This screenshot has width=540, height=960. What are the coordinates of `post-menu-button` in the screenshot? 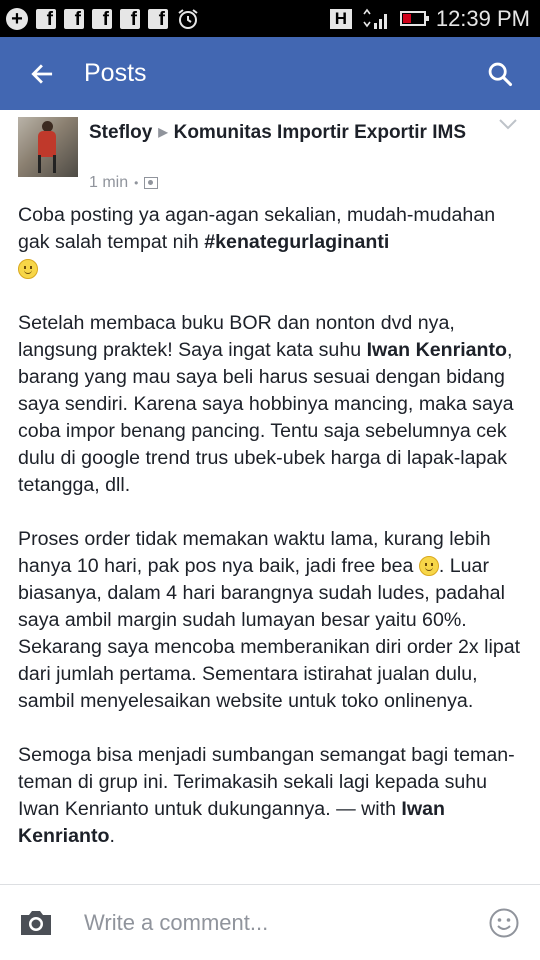 It's located at (508, 124).